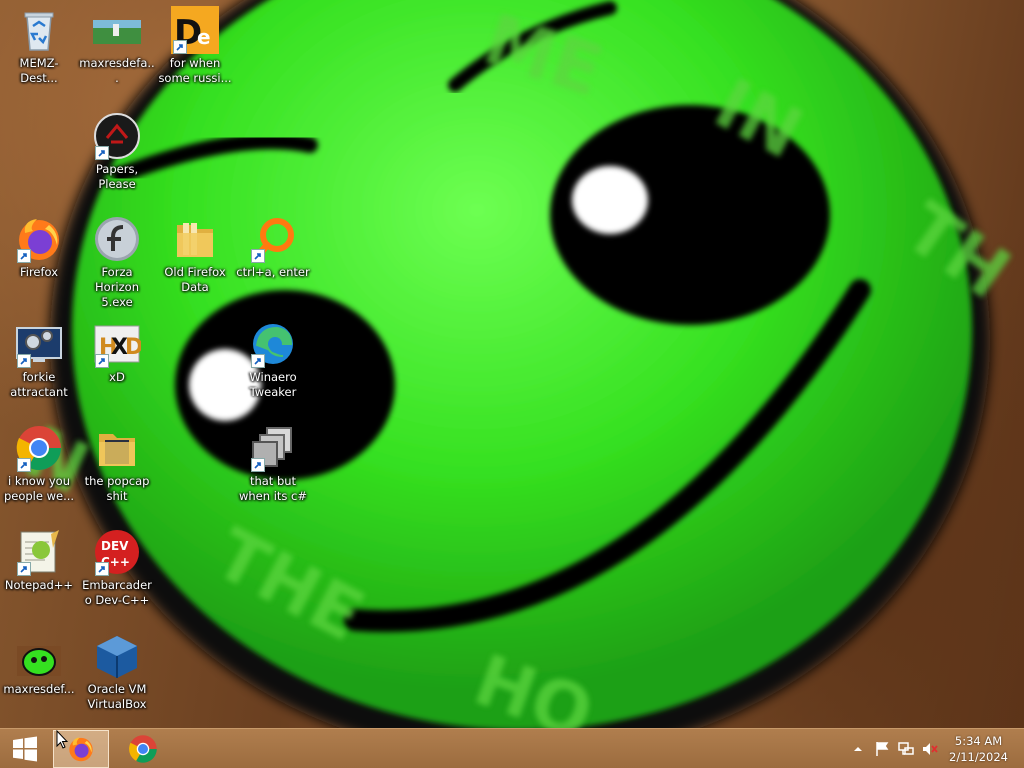 The height and width of the screenshot is (768, 1024). Describe the element at coordinates (273, 384) in the screenshot. I see `icon-label: Winaero Tweaker` at that location.